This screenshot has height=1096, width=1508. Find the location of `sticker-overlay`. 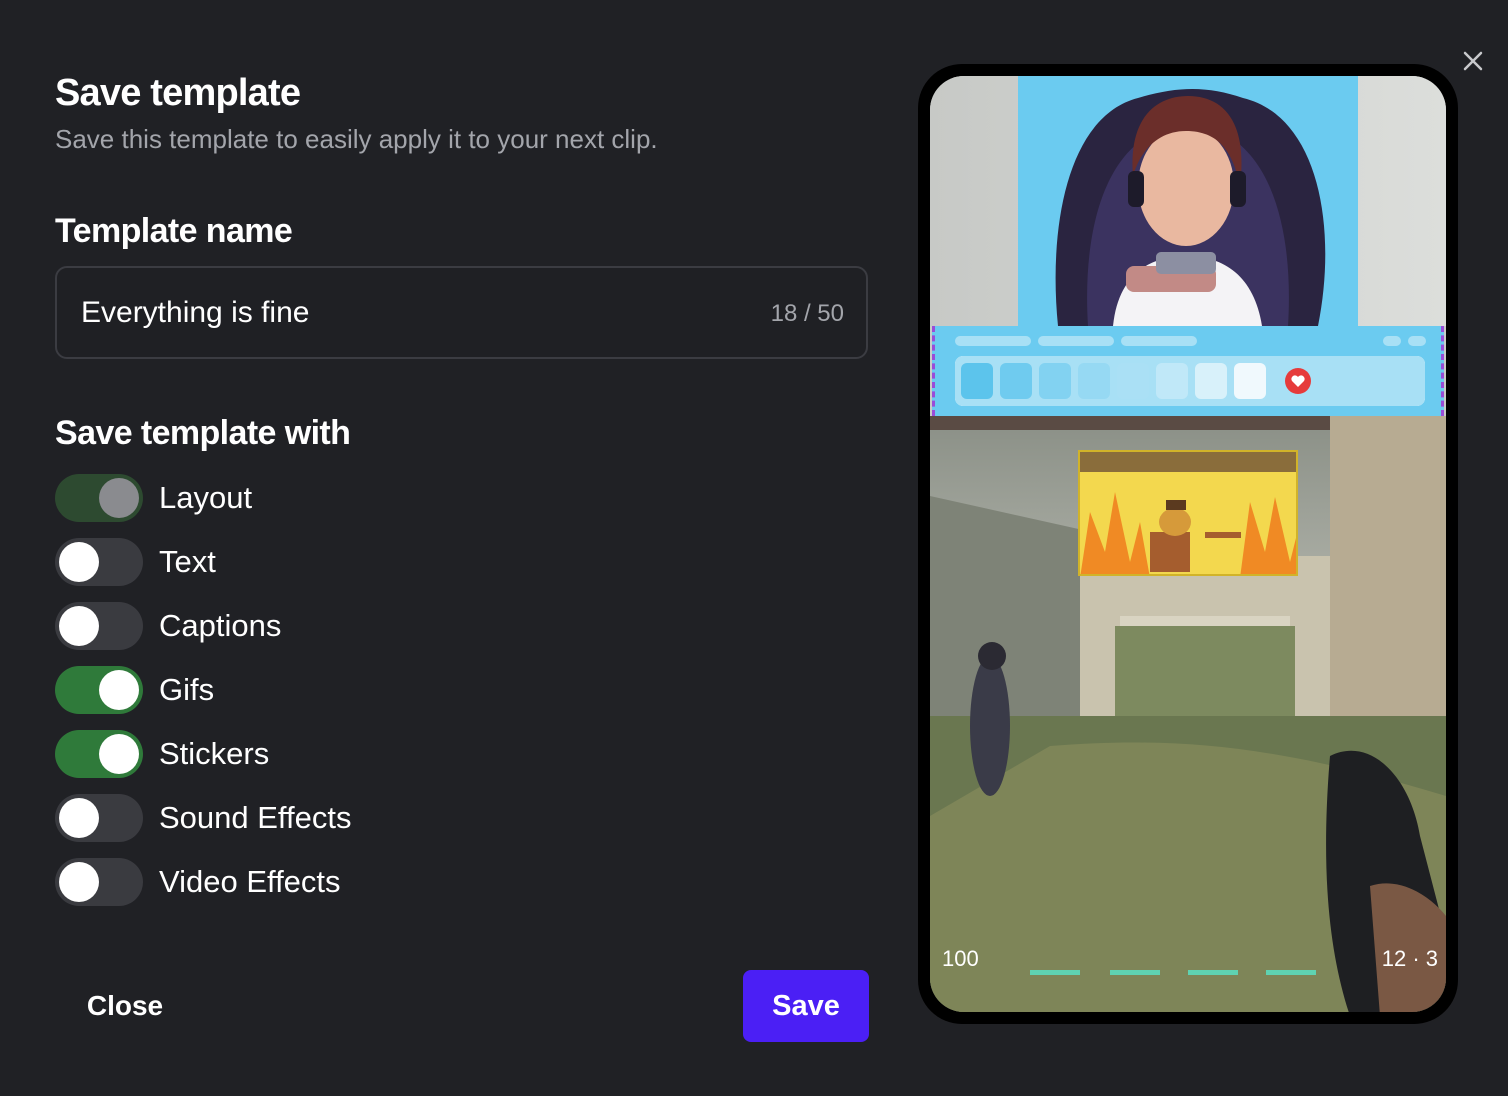

sticker-overlay is located at coordinates (1188, 371).